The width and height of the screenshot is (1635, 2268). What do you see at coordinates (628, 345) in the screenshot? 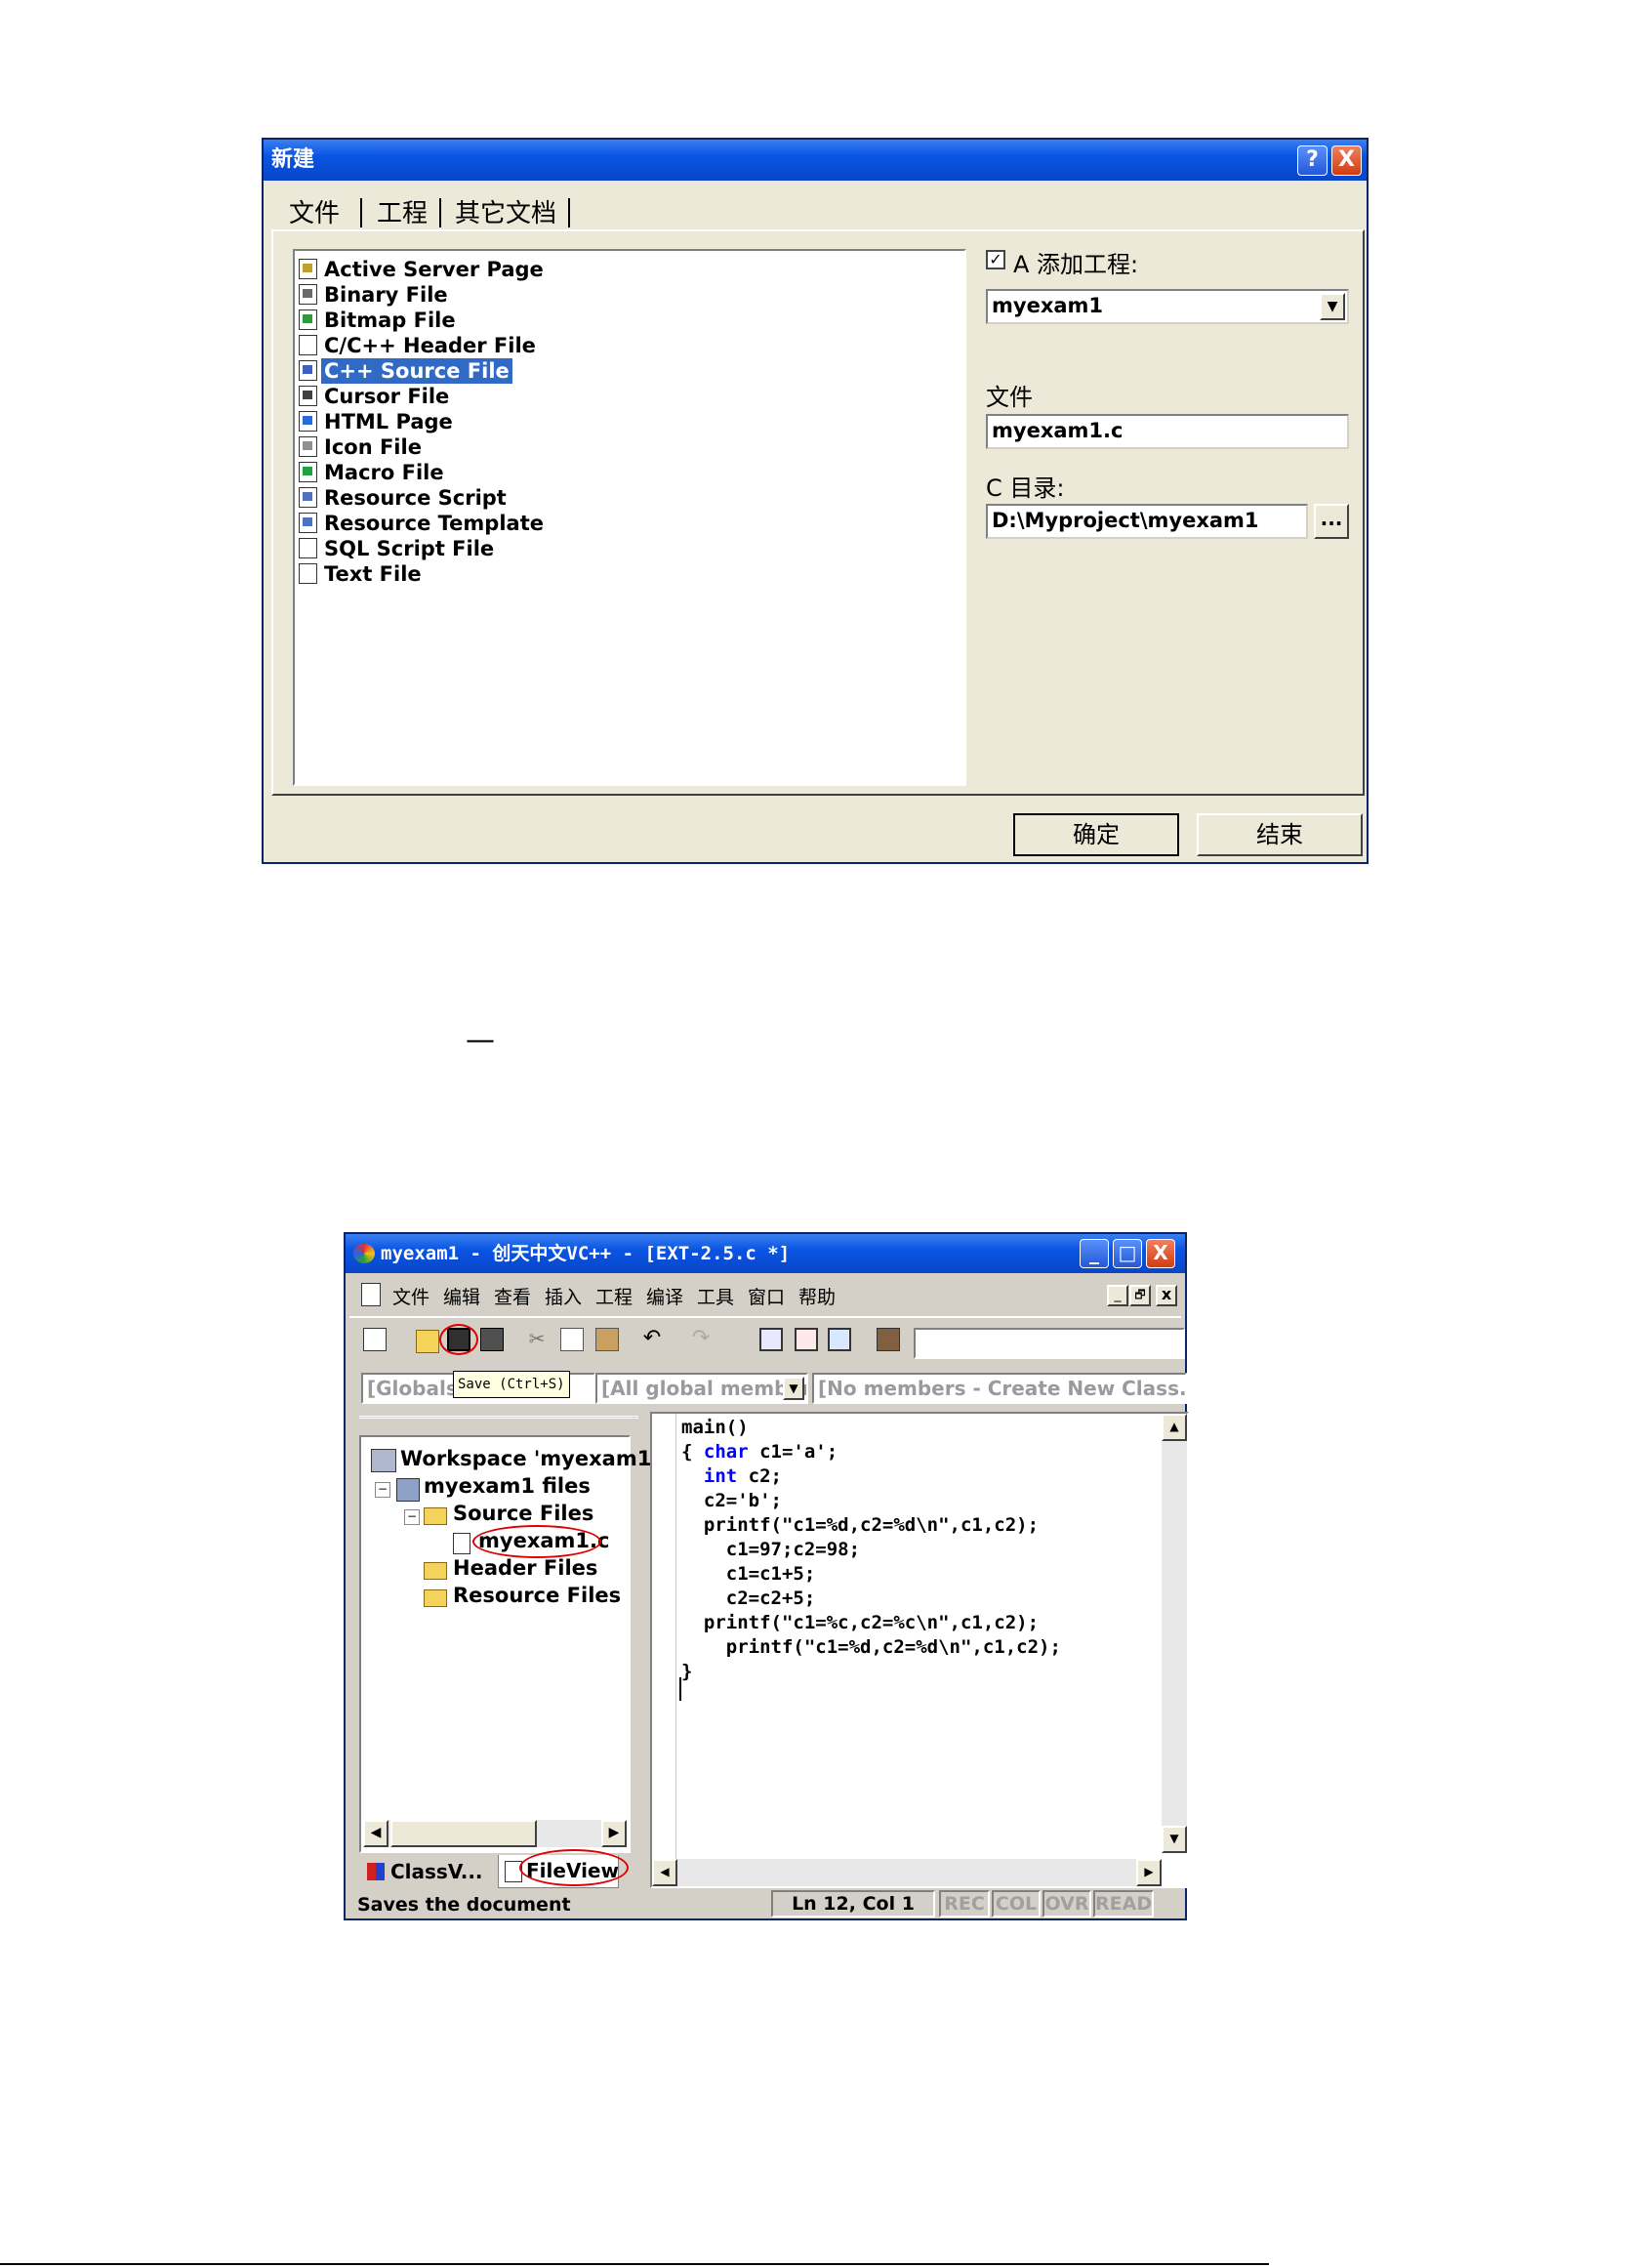
I see `file-type-item: C/C++ Header File` at bounding box center [628, 345].